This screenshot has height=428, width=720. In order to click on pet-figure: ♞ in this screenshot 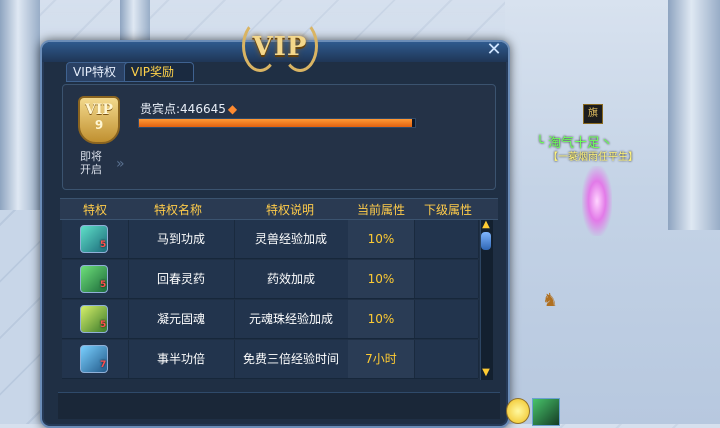, I will do `click(552, 301)`.